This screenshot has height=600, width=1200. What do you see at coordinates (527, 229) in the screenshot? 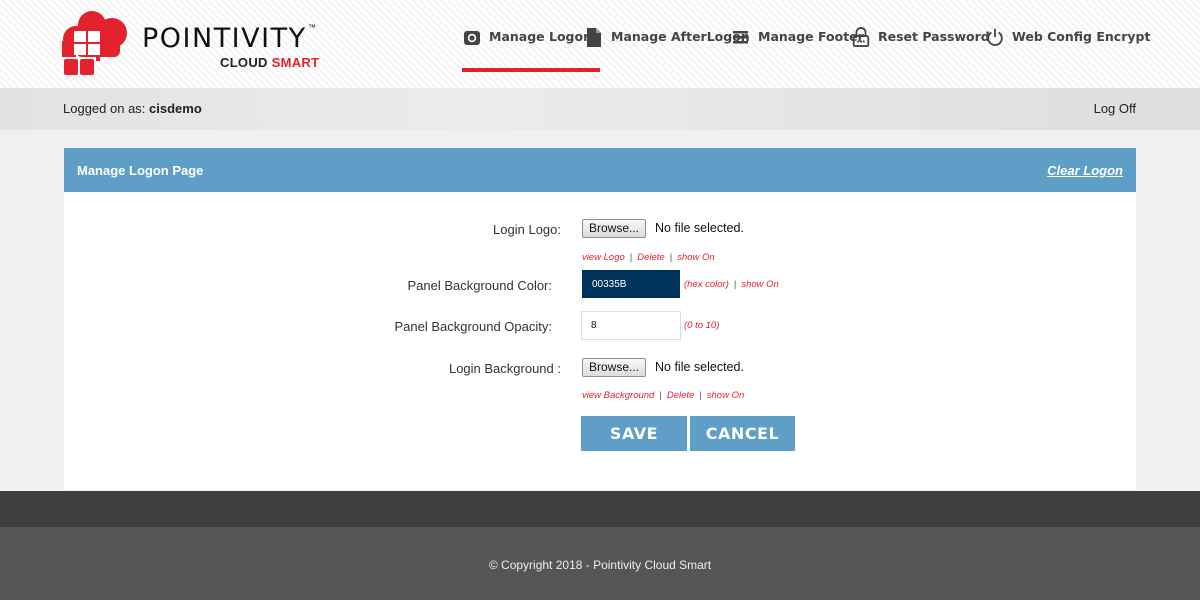
I see `login-logo-label: Login Logo:` at bounding box center [527, 229].